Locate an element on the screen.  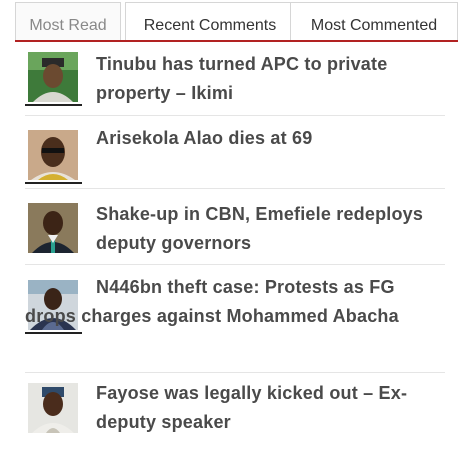
tab-bar: Most Read Recent Comments Most Commented is located at coordinates (236, 22).